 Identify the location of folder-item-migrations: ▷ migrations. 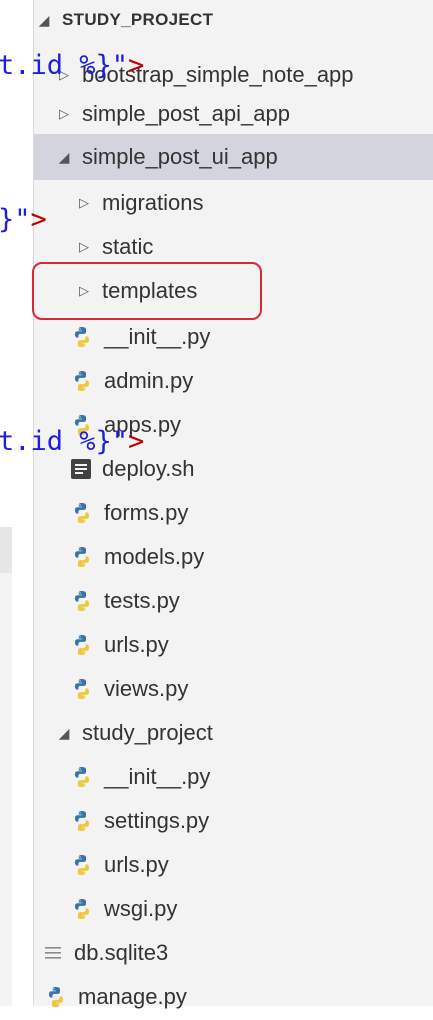
(233, 203).